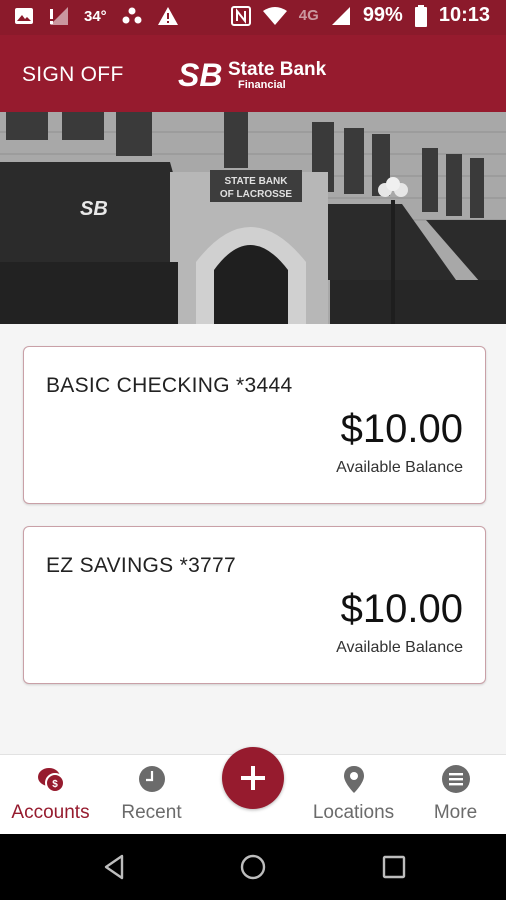 The height and width of the screenshot is (900, 506). Describe the element at coordinates (274, 15) in the screenshot. I see `wifi-icon` at that location.